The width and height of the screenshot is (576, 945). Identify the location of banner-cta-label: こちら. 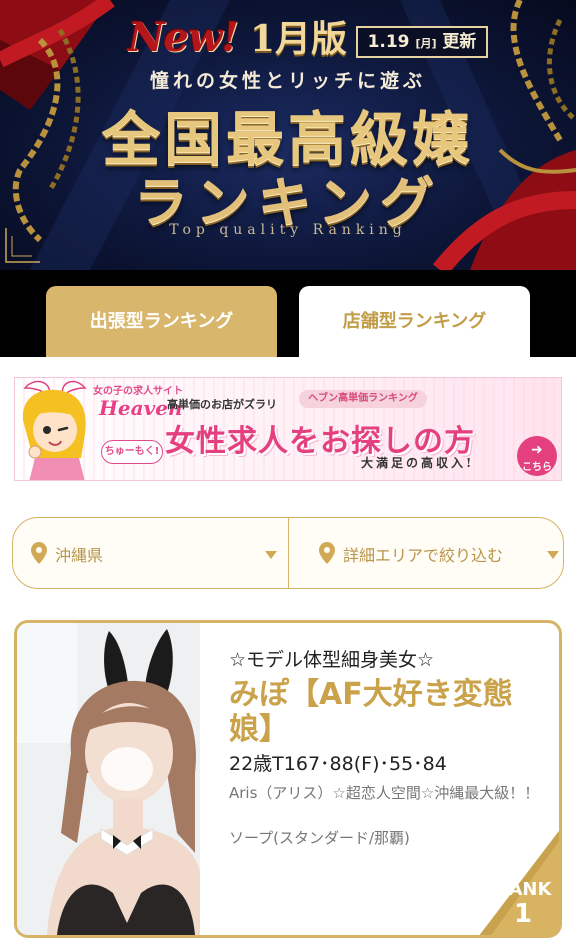
(537, 467).